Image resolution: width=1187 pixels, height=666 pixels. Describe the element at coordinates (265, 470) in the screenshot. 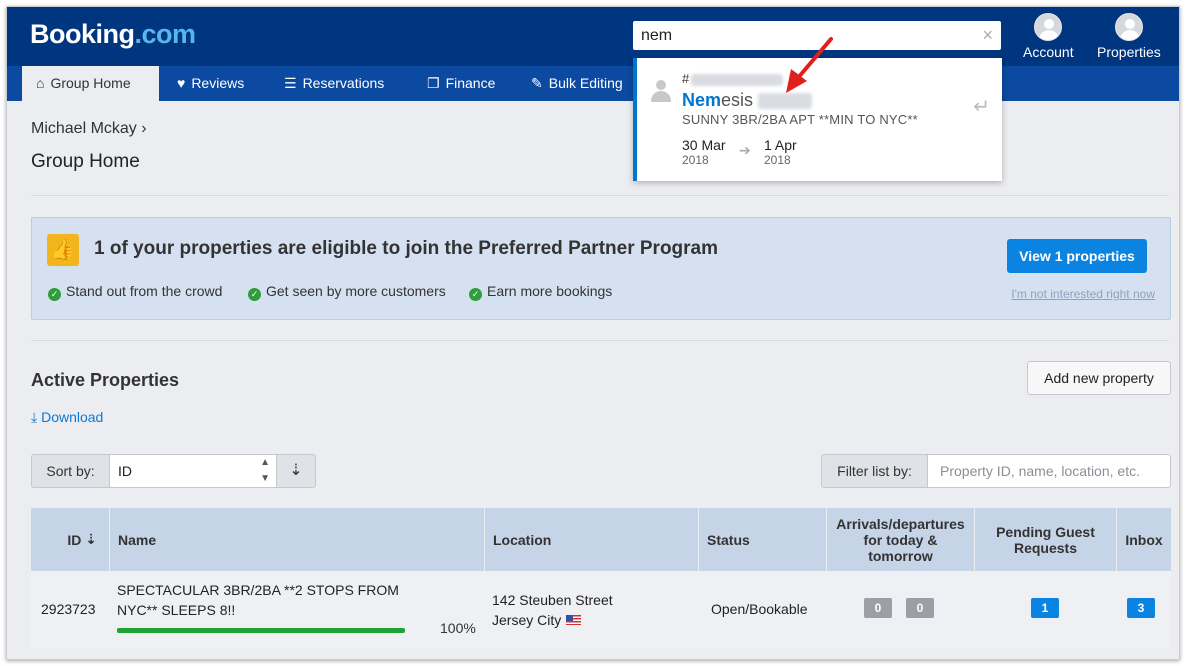

I see `select-arrows-icon: ▲ ▼` at that location.